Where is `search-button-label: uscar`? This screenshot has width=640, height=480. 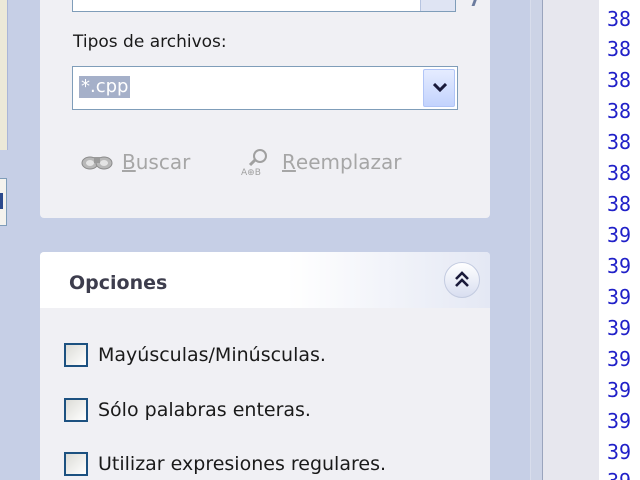
search-button-label: uscar is located at coordinates (163, 162).